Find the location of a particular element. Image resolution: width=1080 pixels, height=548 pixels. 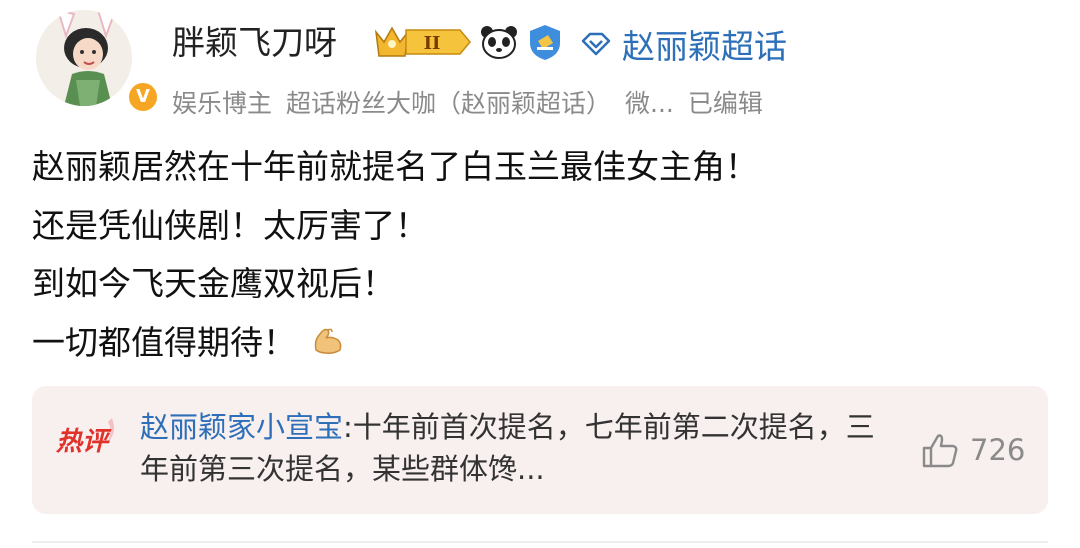

vip-level-text: II is located at coordinates (432, 43).